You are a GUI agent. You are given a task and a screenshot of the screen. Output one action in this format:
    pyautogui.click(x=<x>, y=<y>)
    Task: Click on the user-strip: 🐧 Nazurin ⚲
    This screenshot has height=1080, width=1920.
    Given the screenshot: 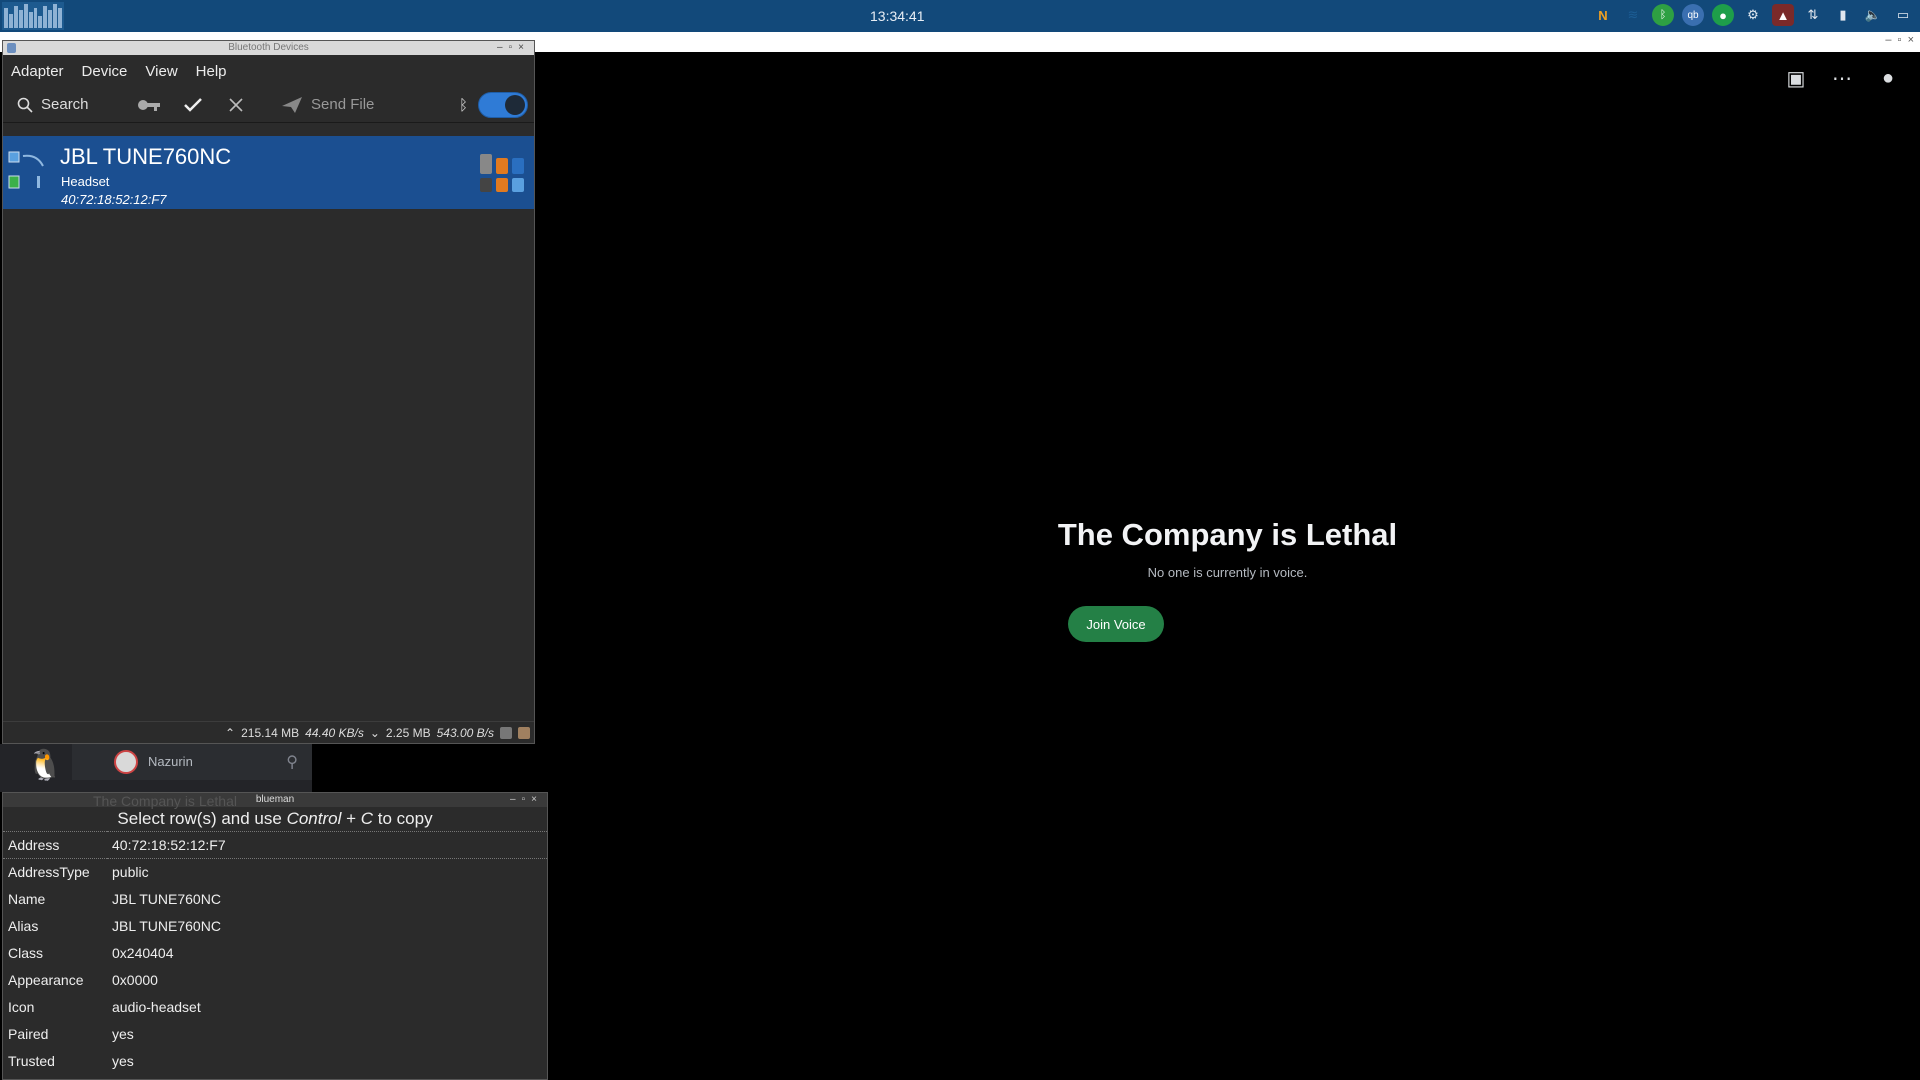 What is the action you would take?
    pyautogui.click(x=156, y=768)
    